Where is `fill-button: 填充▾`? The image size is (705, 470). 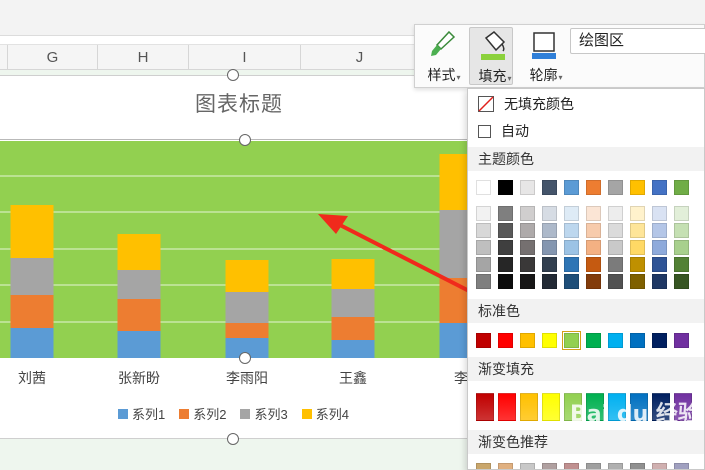
fill-button: 填充▾ is located at coordinates (491, 56).